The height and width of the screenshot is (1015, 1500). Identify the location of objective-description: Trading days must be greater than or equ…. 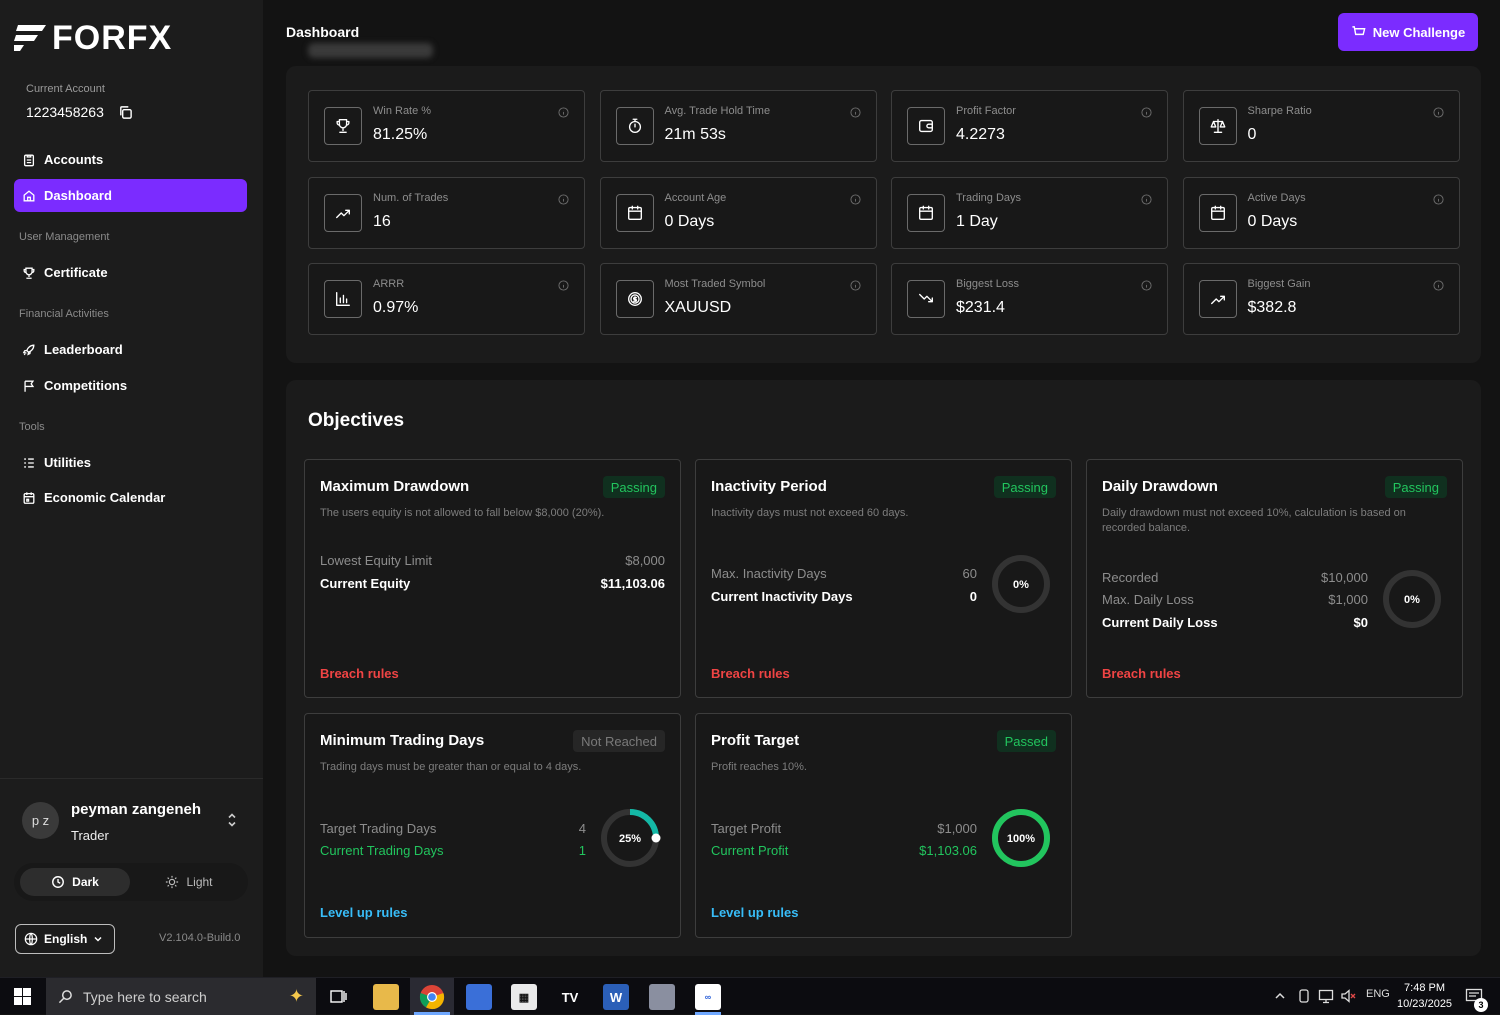
(451, 767).